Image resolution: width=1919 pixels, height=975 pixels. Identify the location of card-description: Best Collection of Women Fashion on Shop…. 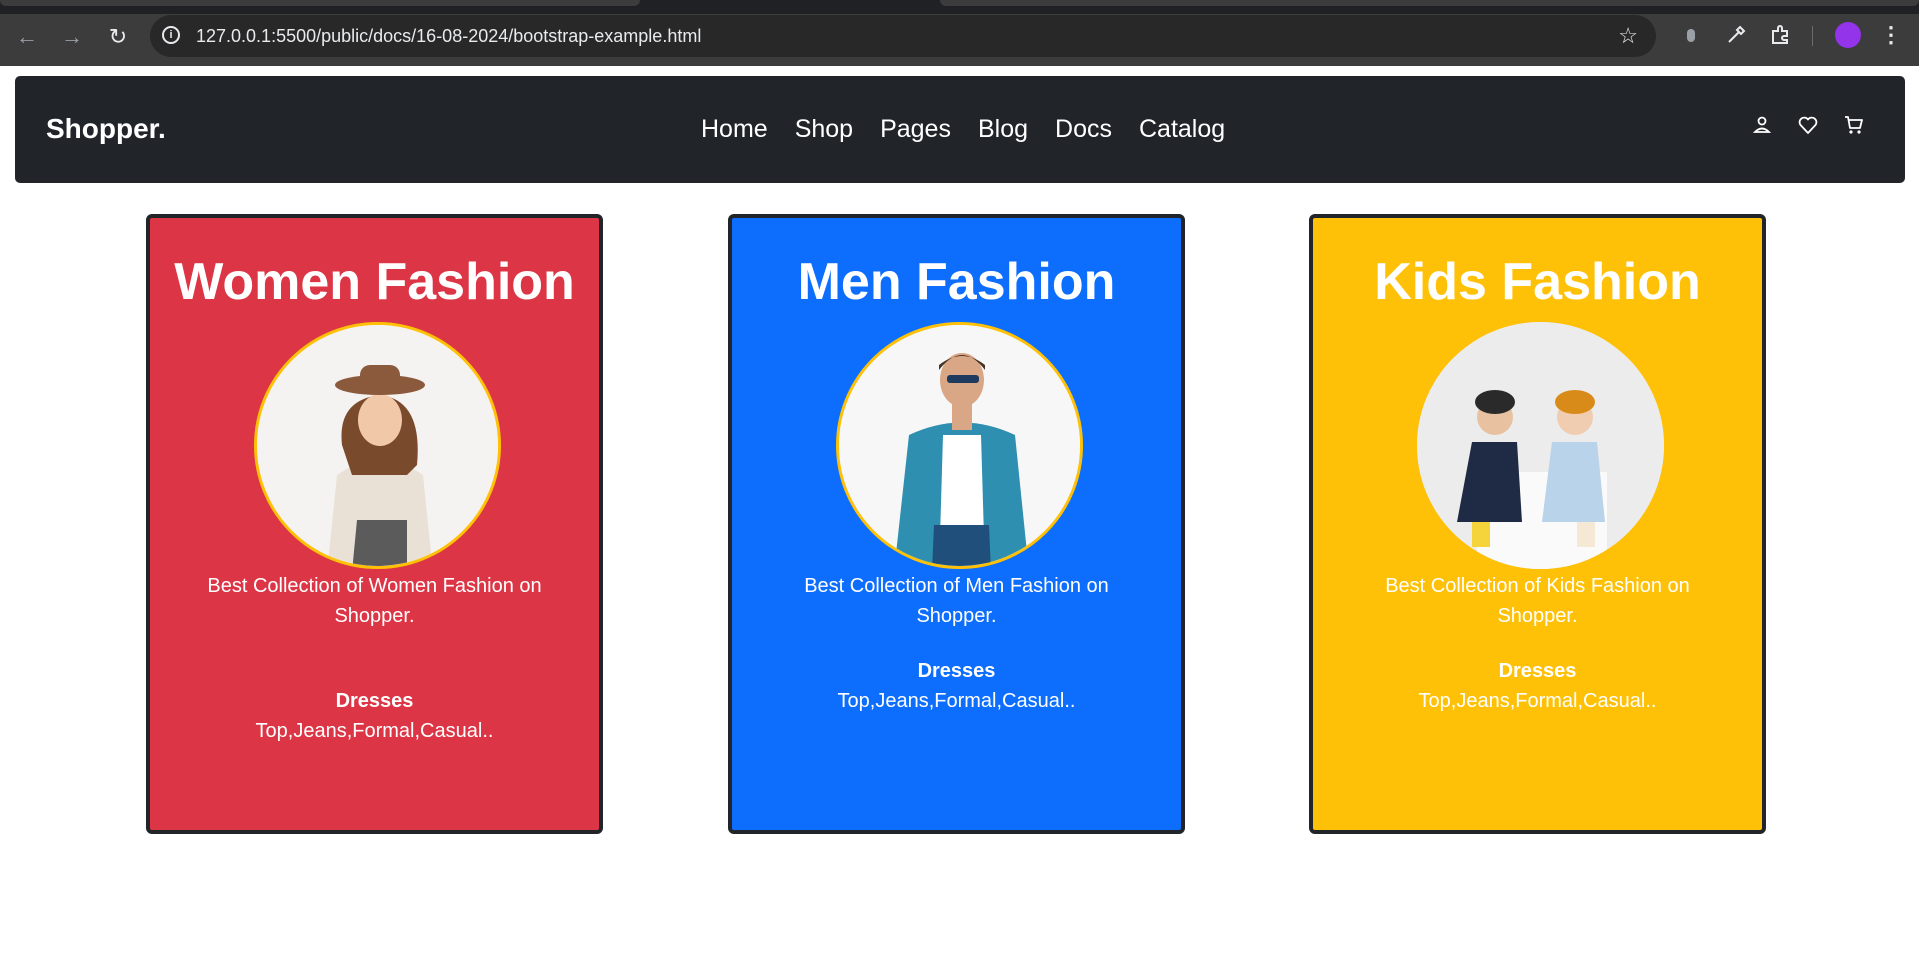
(374, 601).